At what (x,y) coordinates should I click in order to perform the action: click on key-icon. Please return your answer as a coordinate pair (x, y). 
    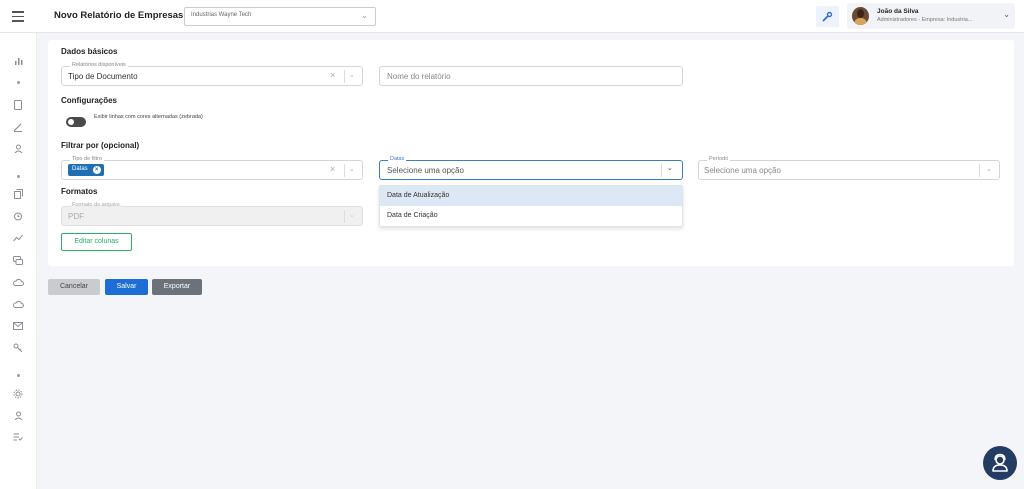
    Looking at the image, I should click on (18, 348).